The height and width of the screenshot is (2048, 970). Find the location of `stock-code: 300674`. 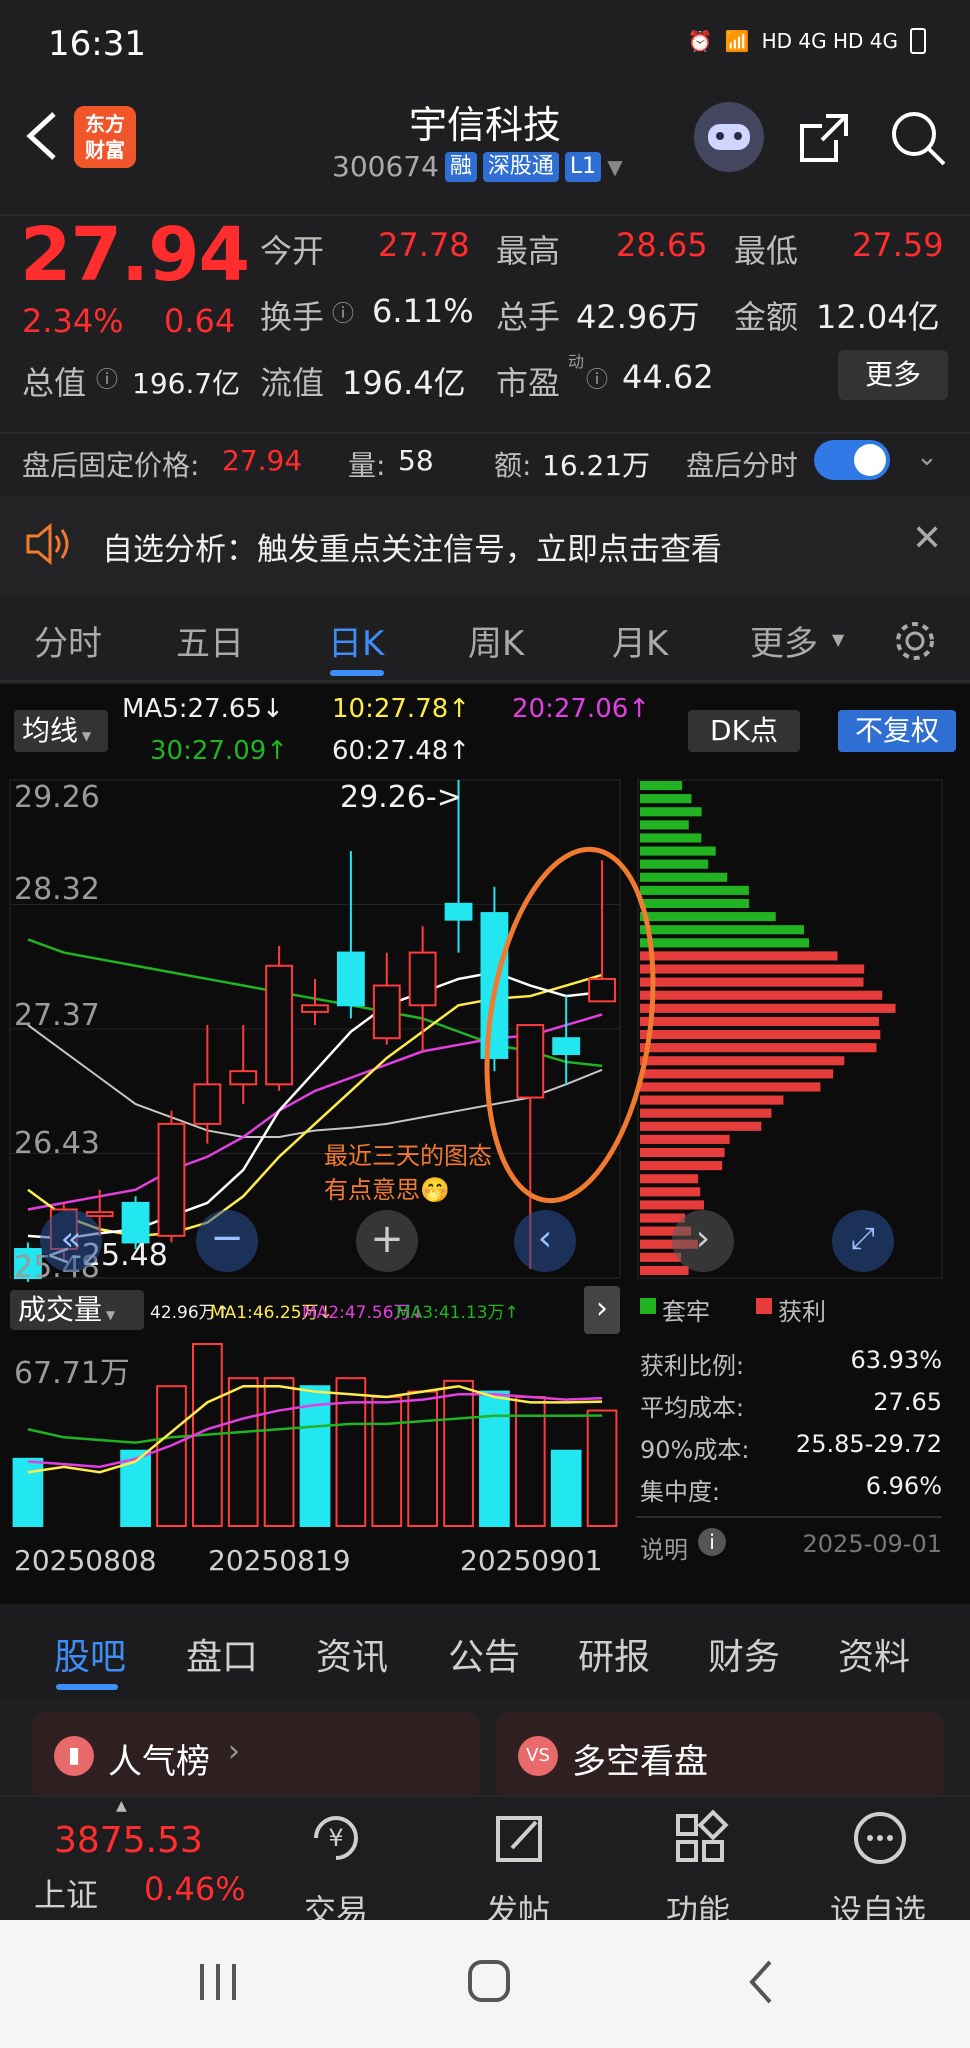

stock-code: 300674 is located at coordinates (385, 166).